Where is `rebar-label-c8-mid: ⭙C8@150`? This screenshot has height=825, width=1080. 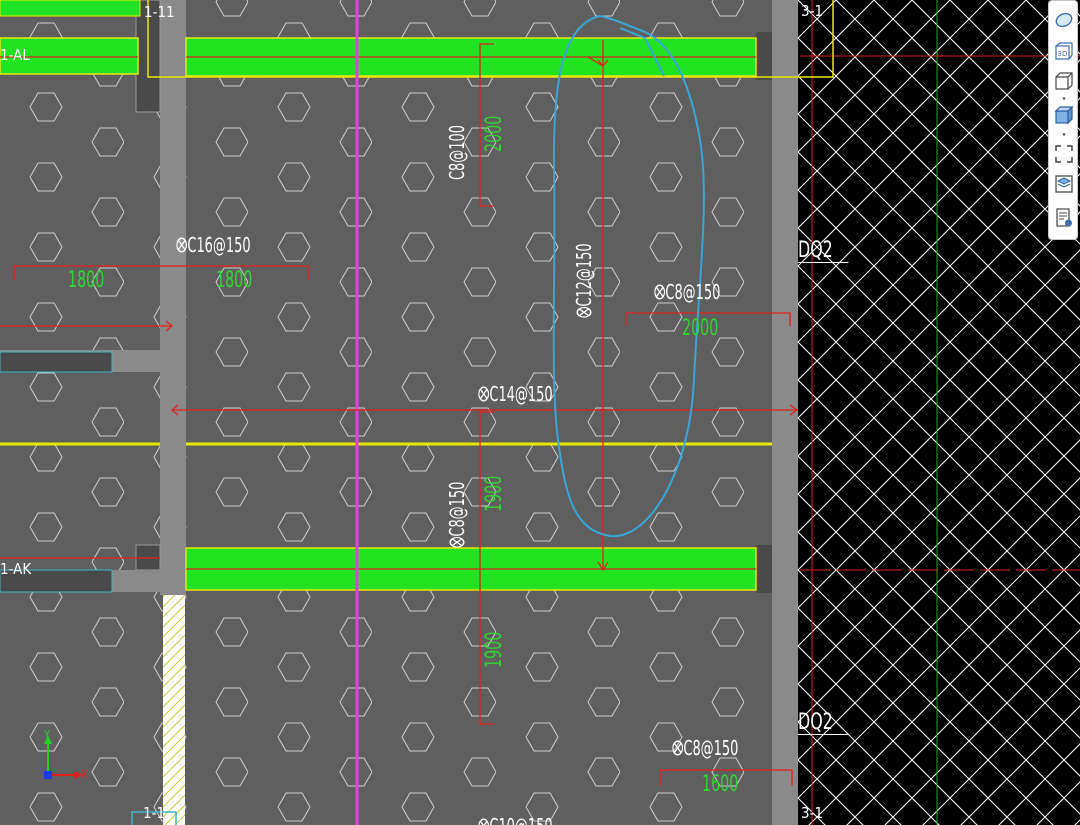
rebar-label-c8-mid: ⭙C8@150 is located at coordinates (457, 514).